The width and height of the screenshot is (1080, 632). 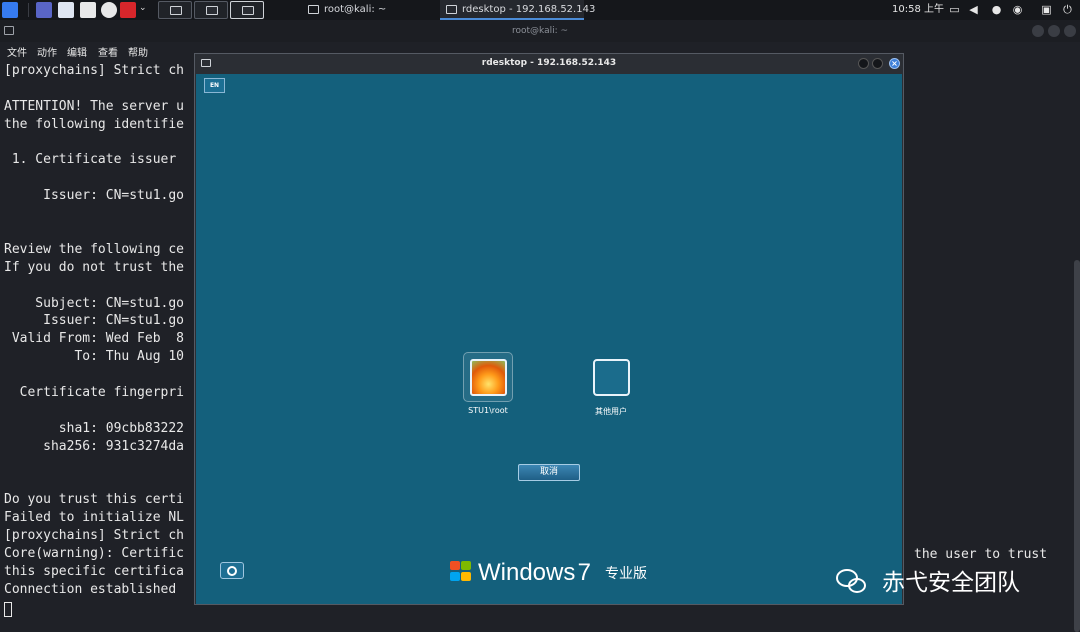 I want to click on kali-menu-icon, so click(x=10, y=10).